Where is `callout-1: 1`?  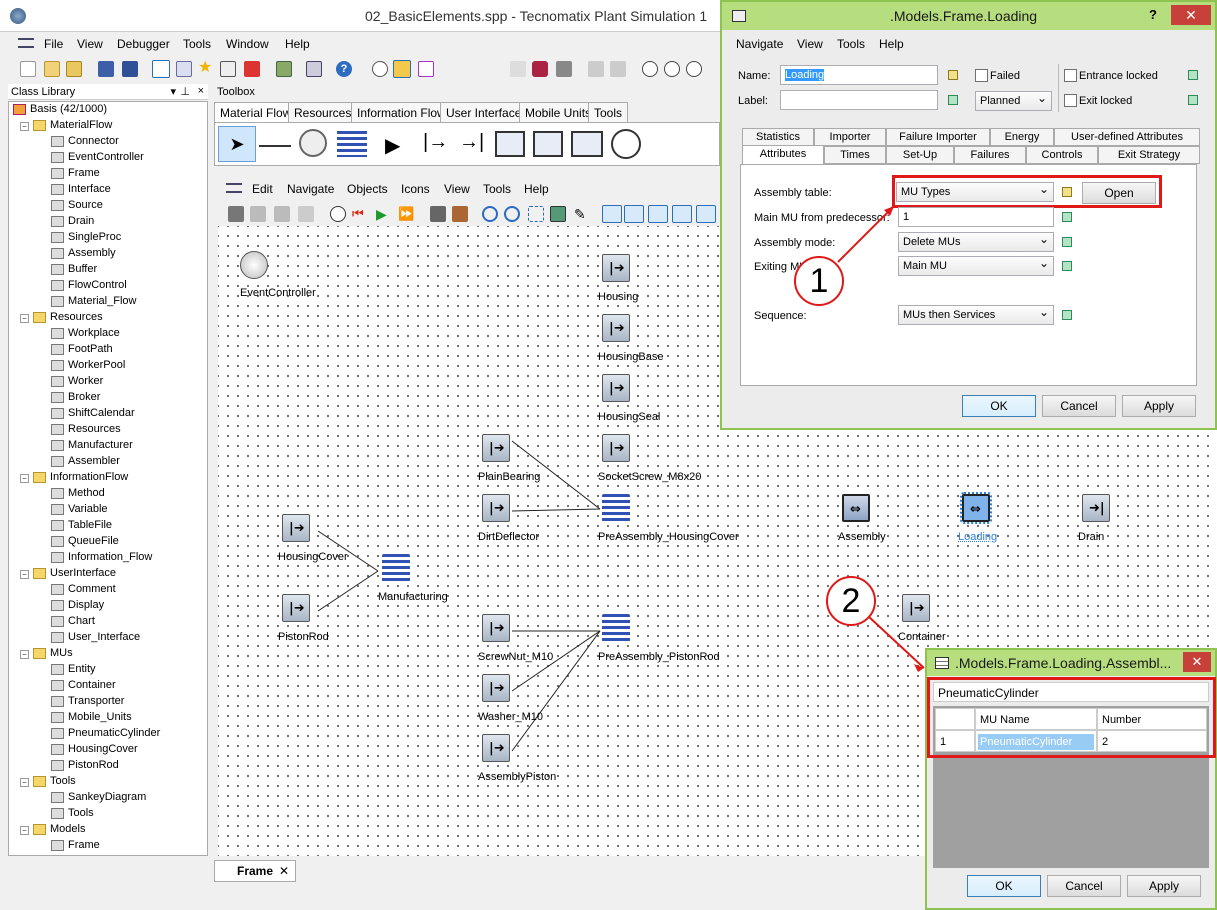 callout-1: 1 is located at coordinates (819, 281).